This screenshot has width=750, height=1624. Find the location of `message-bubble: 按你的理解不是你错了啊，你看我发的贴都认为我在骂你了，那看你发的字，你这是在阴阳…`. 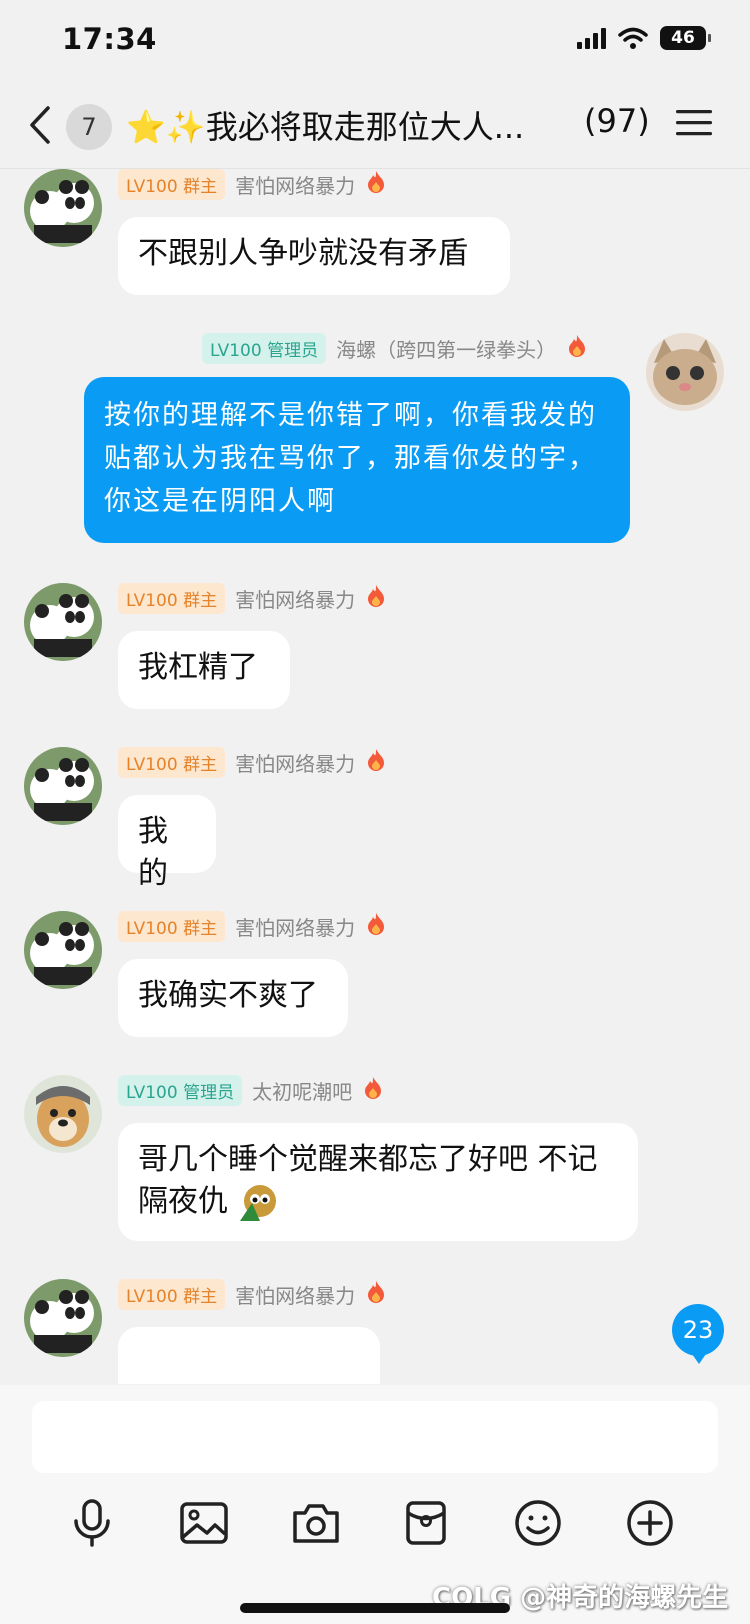

message-bubble: 按你的理解不是你错了啊，你看我发的贴都认为我在骂你了，那看你发的字，你这是在阴阳… is located at coordinates (357, 460).